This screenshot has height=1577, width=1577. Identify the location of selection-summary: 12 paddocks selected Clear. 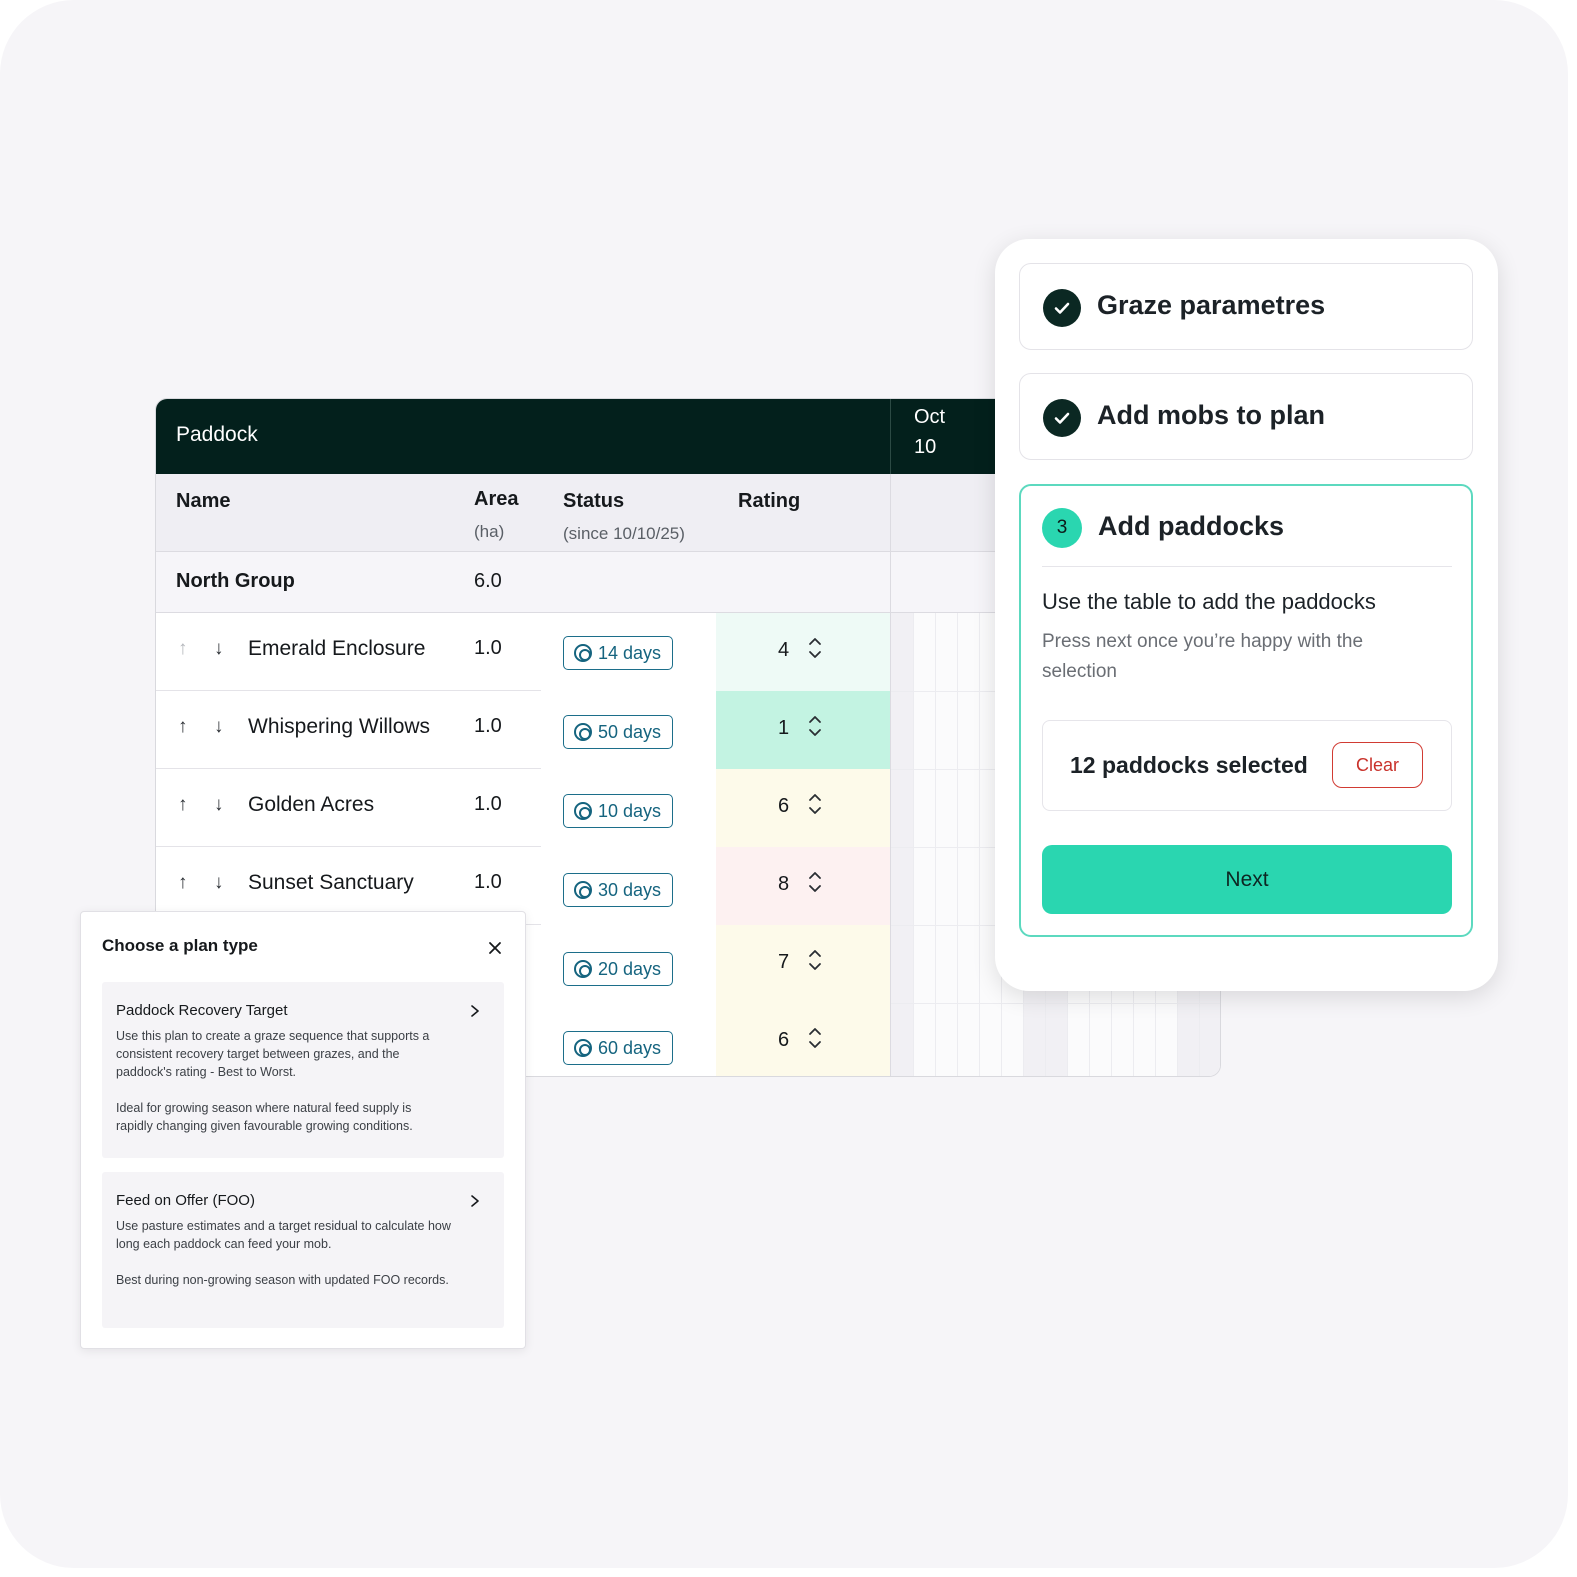
(1247, 765).